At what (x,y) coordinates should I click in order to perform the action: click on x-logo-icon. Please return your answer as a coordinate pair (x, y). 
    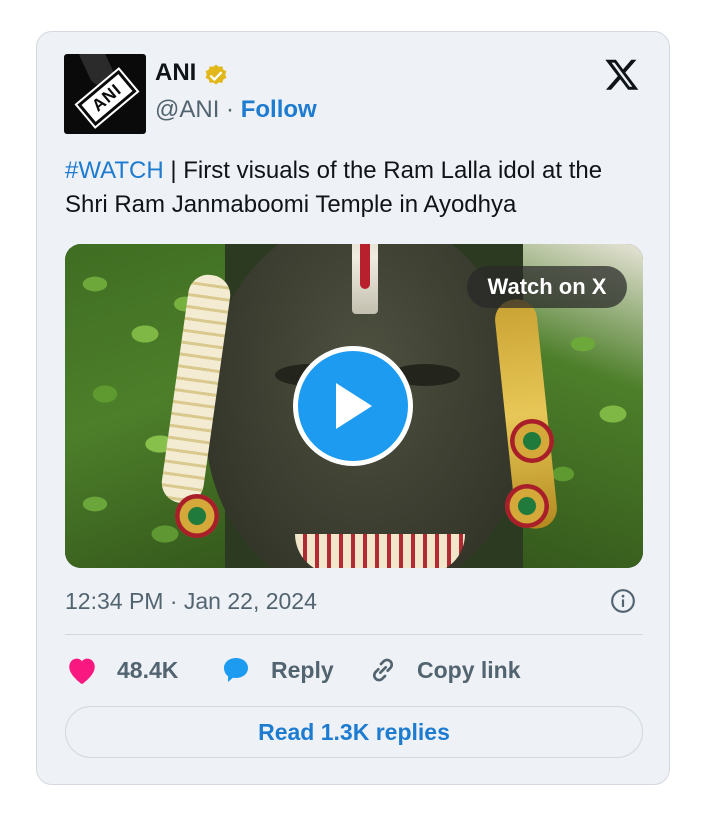
    Looking at the image, I should click on (622, 74).